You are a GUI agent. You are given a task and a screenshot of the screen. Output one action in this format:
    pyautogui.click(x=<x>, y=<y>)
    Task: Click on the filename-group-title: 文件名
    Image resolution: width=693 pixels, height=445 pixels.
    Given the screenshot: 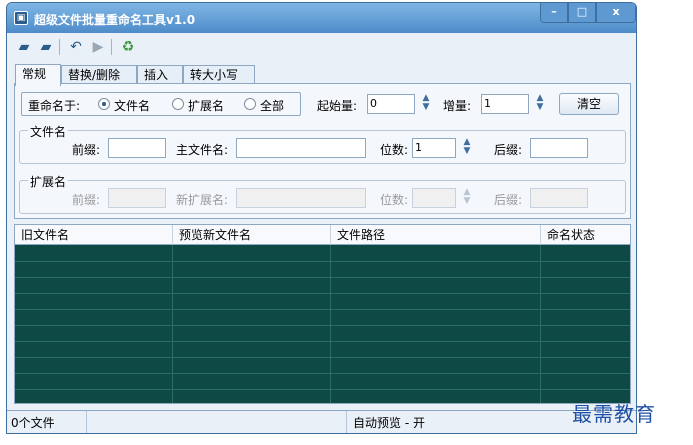 What is the action you would take?
    pyautogui.click(x=48, y=131)
    